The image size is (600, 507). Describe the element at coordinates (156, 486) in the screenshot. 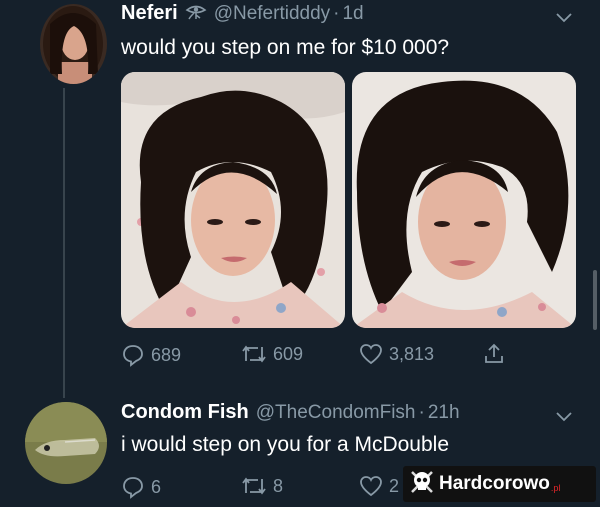

I see `reply-count: 6` at that location.